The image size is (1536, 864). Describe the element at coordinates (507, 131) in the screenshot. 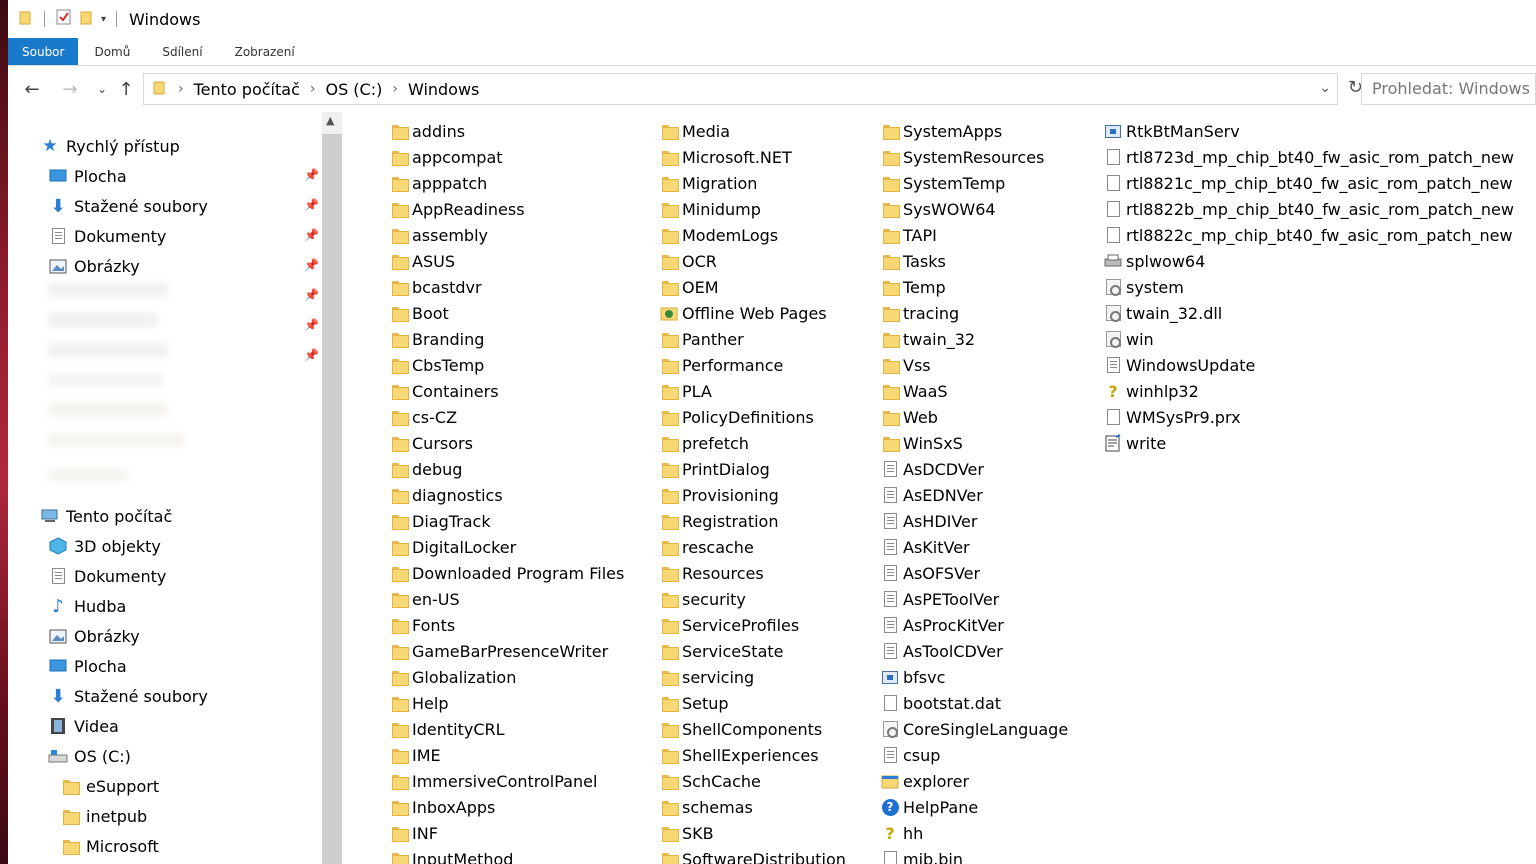

I see `file-item-addins: addins` at that location.